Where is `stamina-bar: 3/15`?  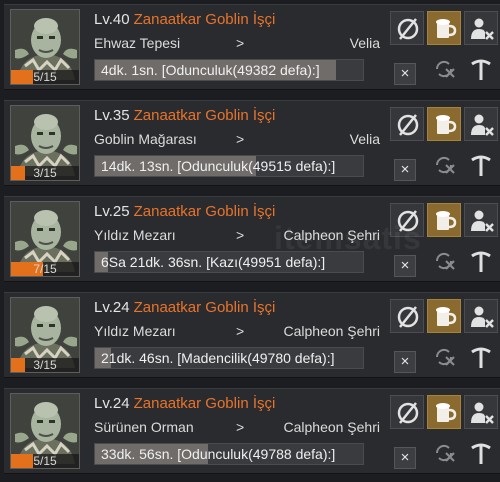
stamina-bar: 3/15 is located at coordinates (45, 365).